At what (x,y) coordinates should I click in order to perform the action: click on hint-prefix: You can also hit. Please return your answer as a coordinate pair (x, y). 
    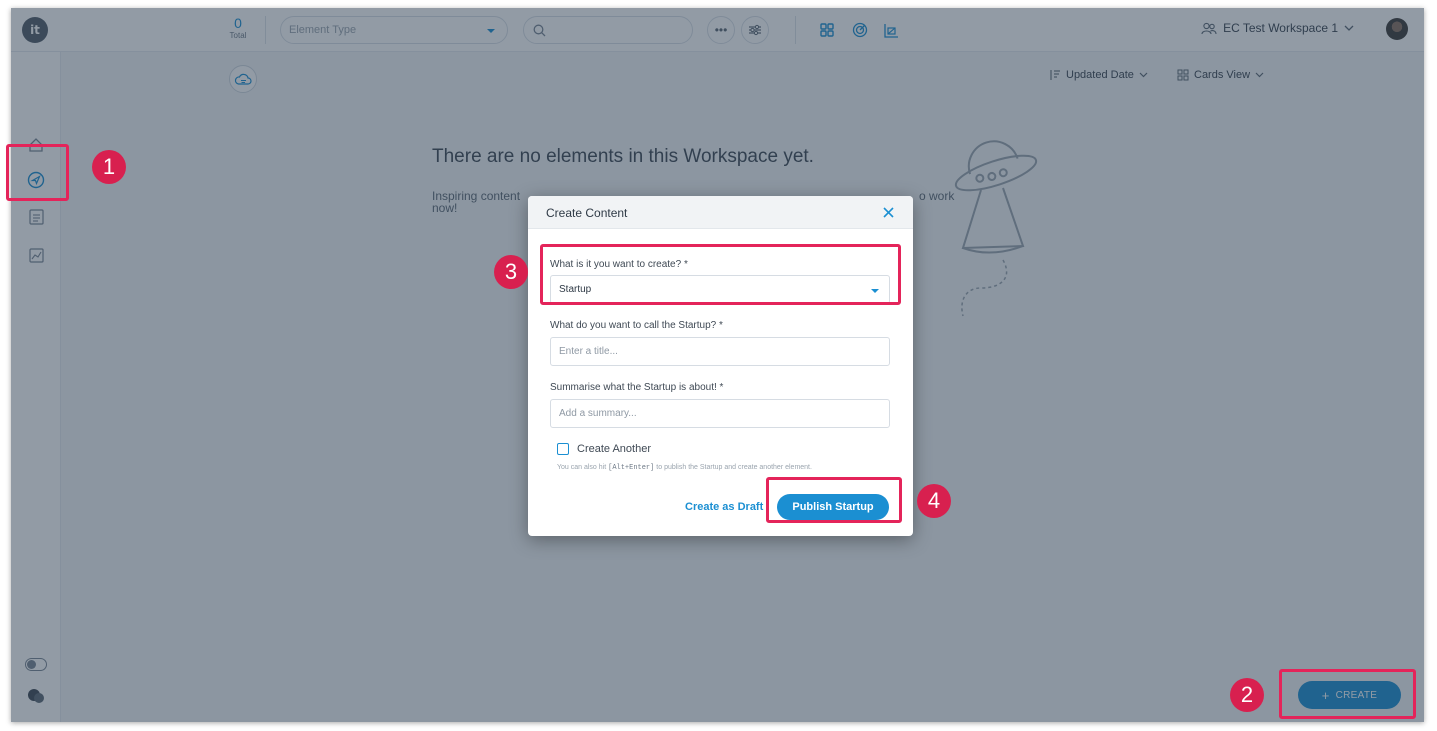
    Looking at the image, I should click on (583, 467).